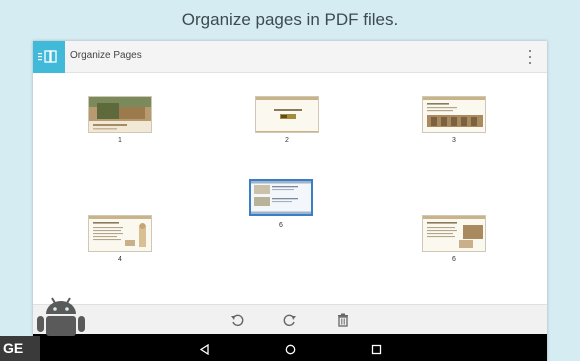 The height and width of the screenshot is (361, 580). Describe the element at coordinates (61, 316) in the screenshot. I see `android-robot-icon` at that location.